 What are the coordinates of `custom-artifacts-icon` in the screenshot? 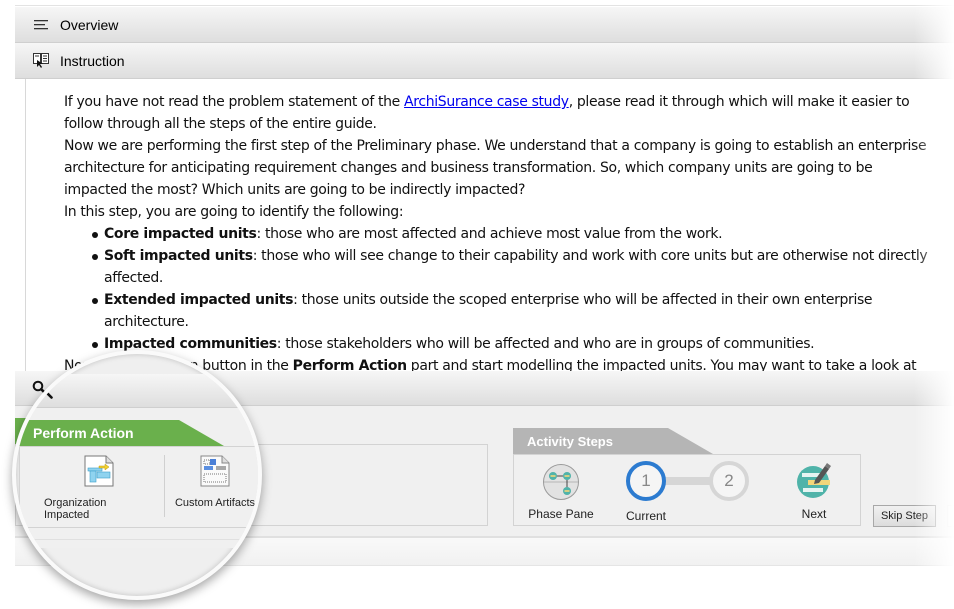 It's located at (215, 471).